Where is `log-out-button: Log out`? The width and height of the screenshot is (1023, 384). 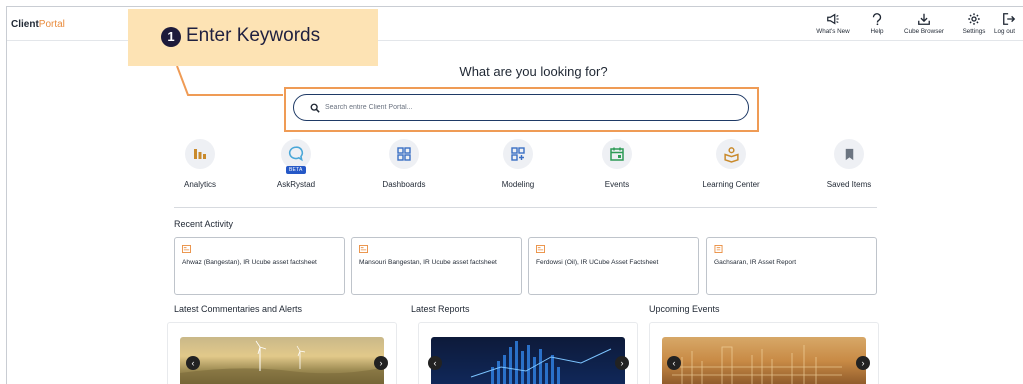
log-out-button: Log out is located at coordinates (1008, 26).